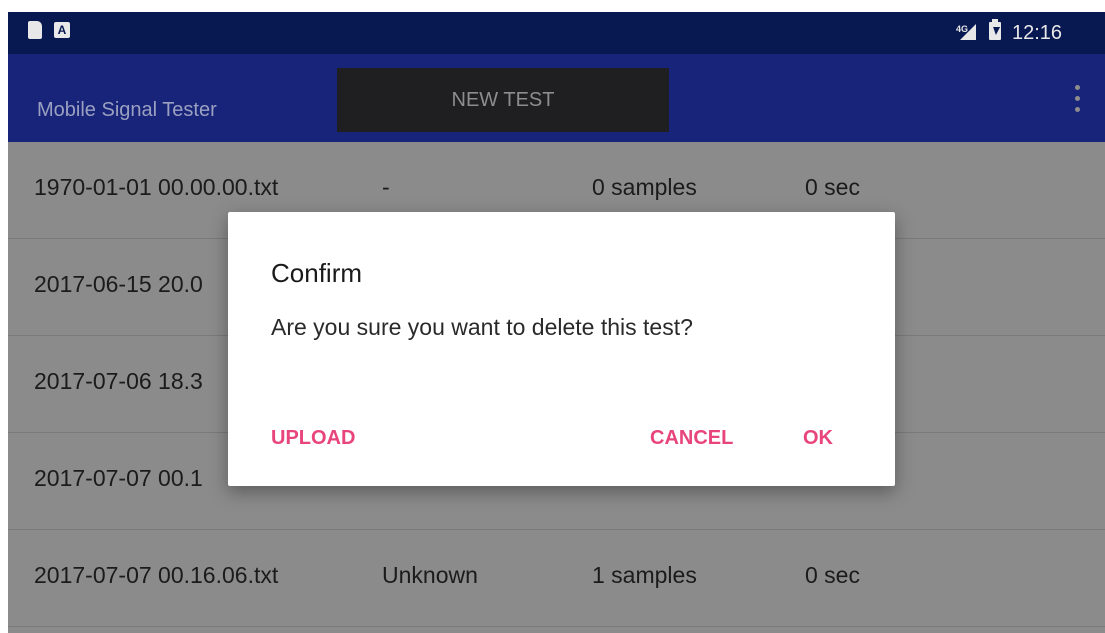  What do you see at coordinates (313, 438) in the screenshot?
I see `upload-button: UPLOAD` at bounding box center [313, 438].